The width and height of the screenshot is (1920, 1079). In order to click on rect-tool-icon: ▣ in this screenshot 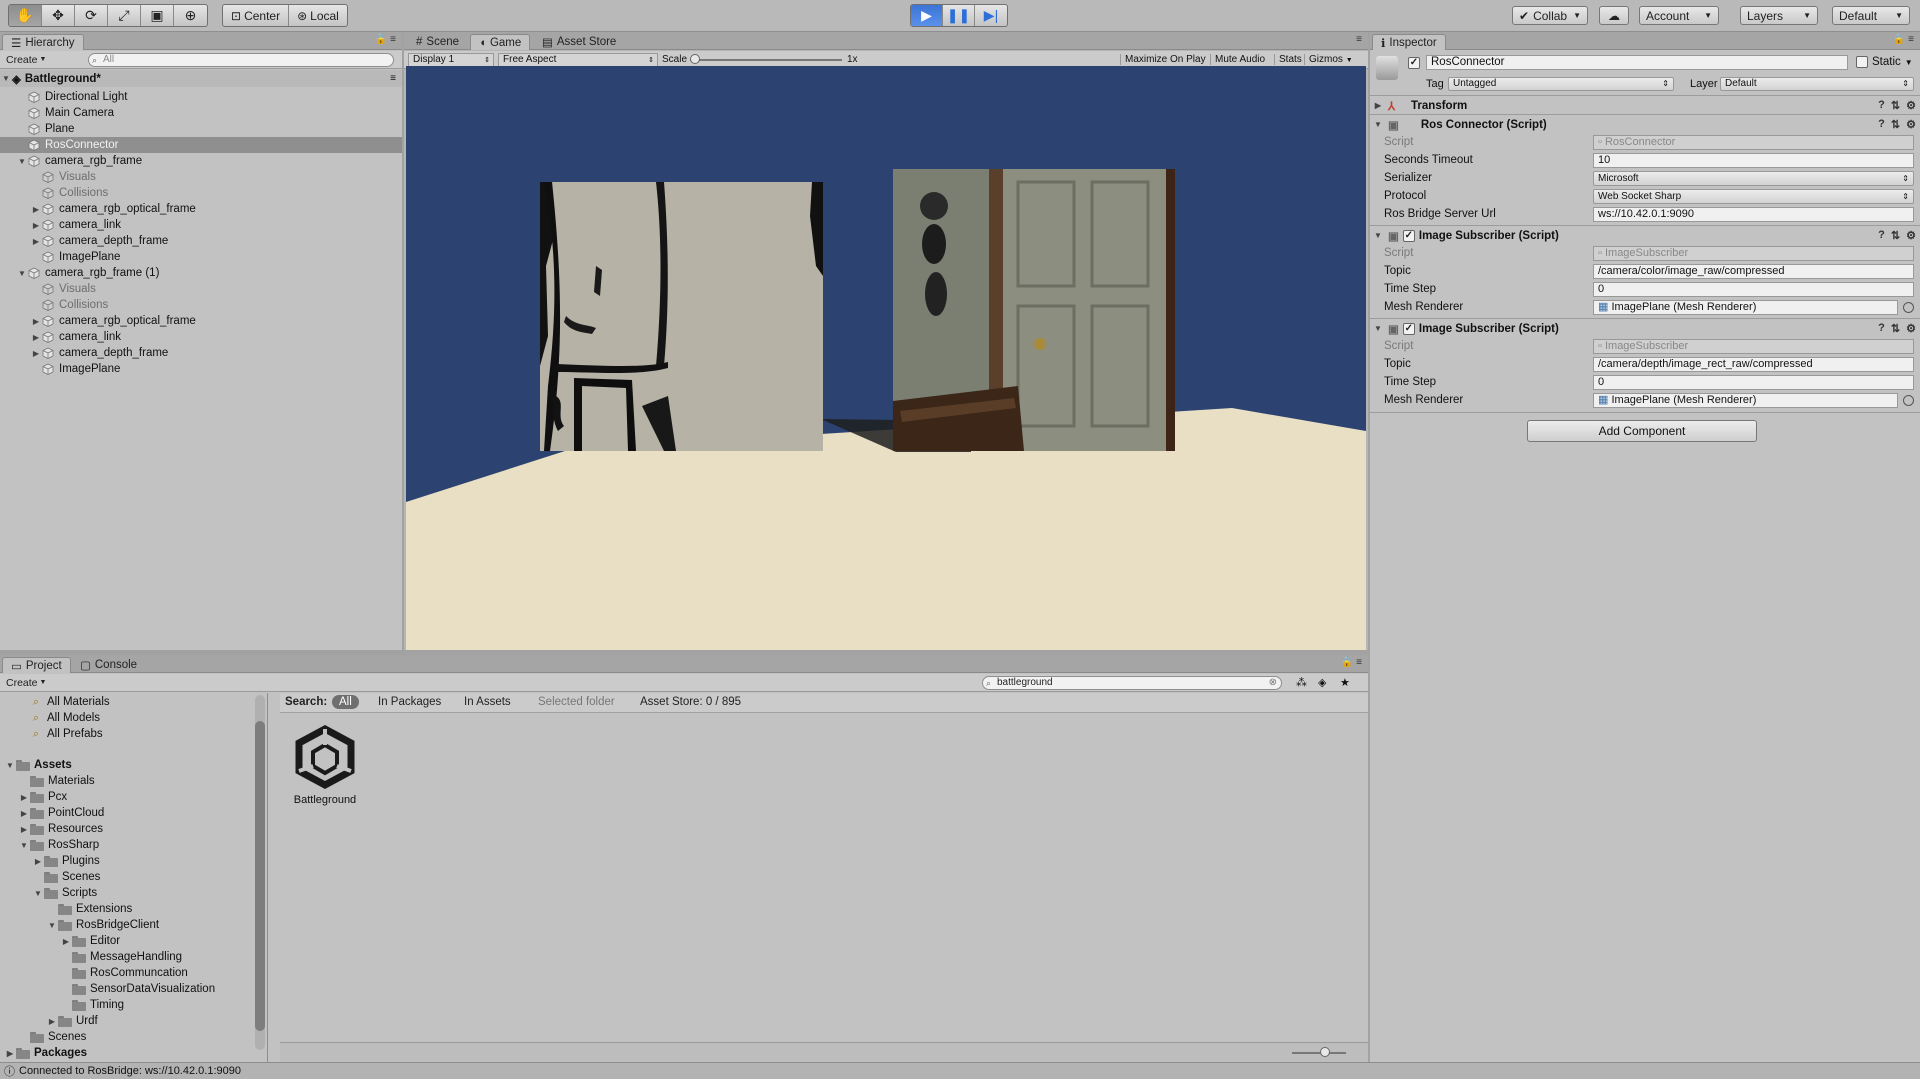, I will do `click(157, 15)`.